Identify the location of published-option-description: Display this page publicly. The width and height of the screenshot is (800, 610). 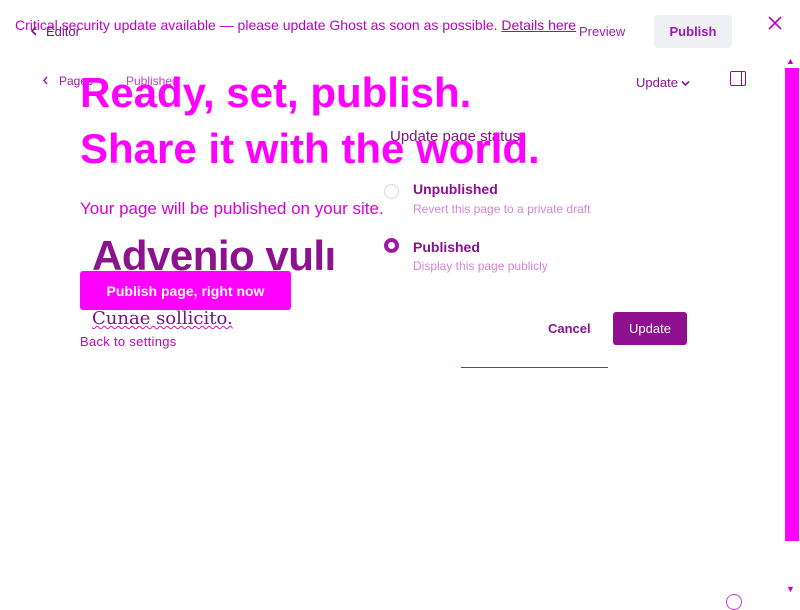
(480, 266).